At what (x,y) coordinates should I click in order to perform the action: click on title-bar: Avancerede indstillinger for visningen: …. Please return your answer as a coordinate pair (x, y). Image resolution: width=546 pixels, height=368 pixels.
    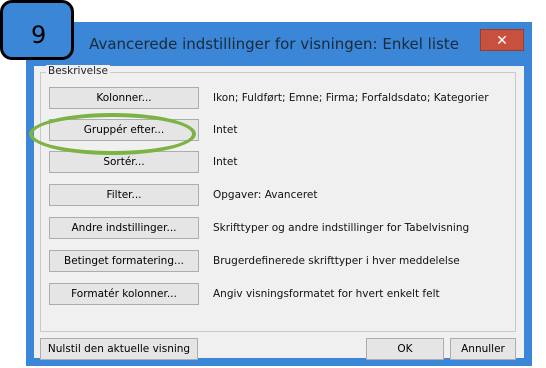
    Looking at the image, I should click on (279, 44).